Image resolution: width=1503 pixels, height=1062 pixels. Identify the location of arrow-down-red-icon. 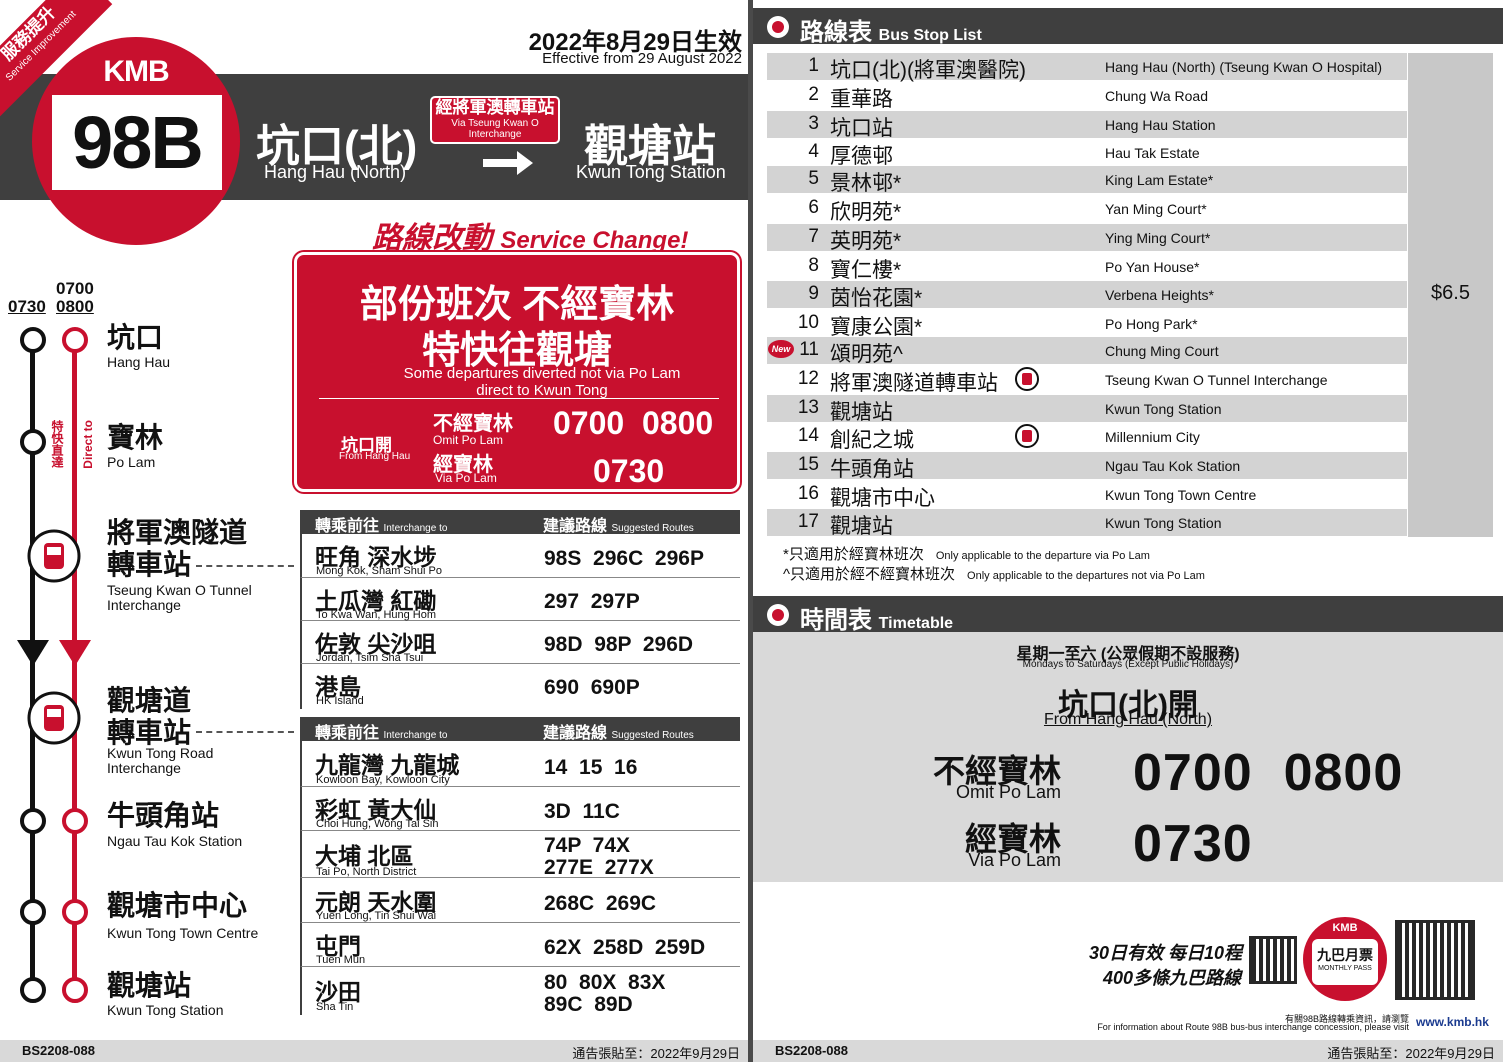
(75, 653).